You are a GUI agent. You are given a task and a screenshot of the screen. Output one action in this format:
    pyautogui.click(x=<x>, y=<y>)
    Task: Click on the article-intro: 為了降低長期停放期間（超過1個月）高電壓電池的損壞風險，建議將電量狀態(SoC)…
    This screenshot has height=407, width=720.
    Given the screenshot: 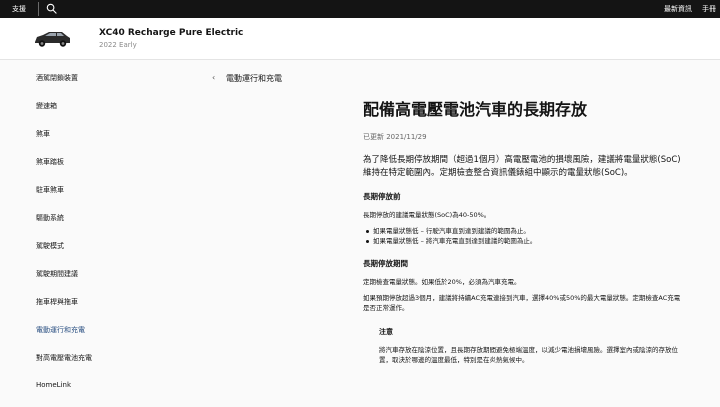 What is the action you would take?
    pyautogui.click(x=522, y=166)
    